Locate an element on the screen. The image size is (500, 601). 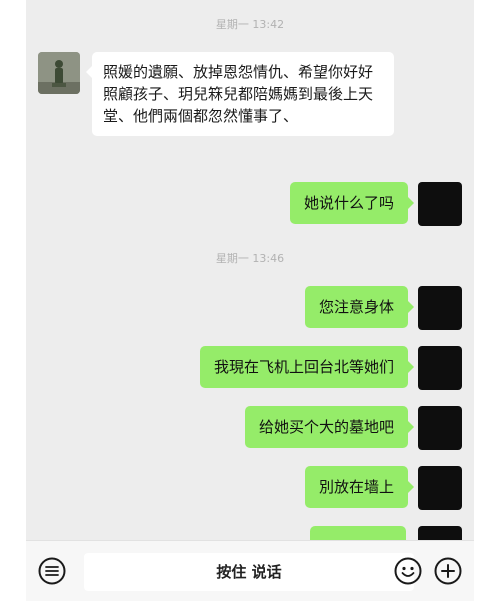
contact-avatar-image is located at coordinates (59, 73).